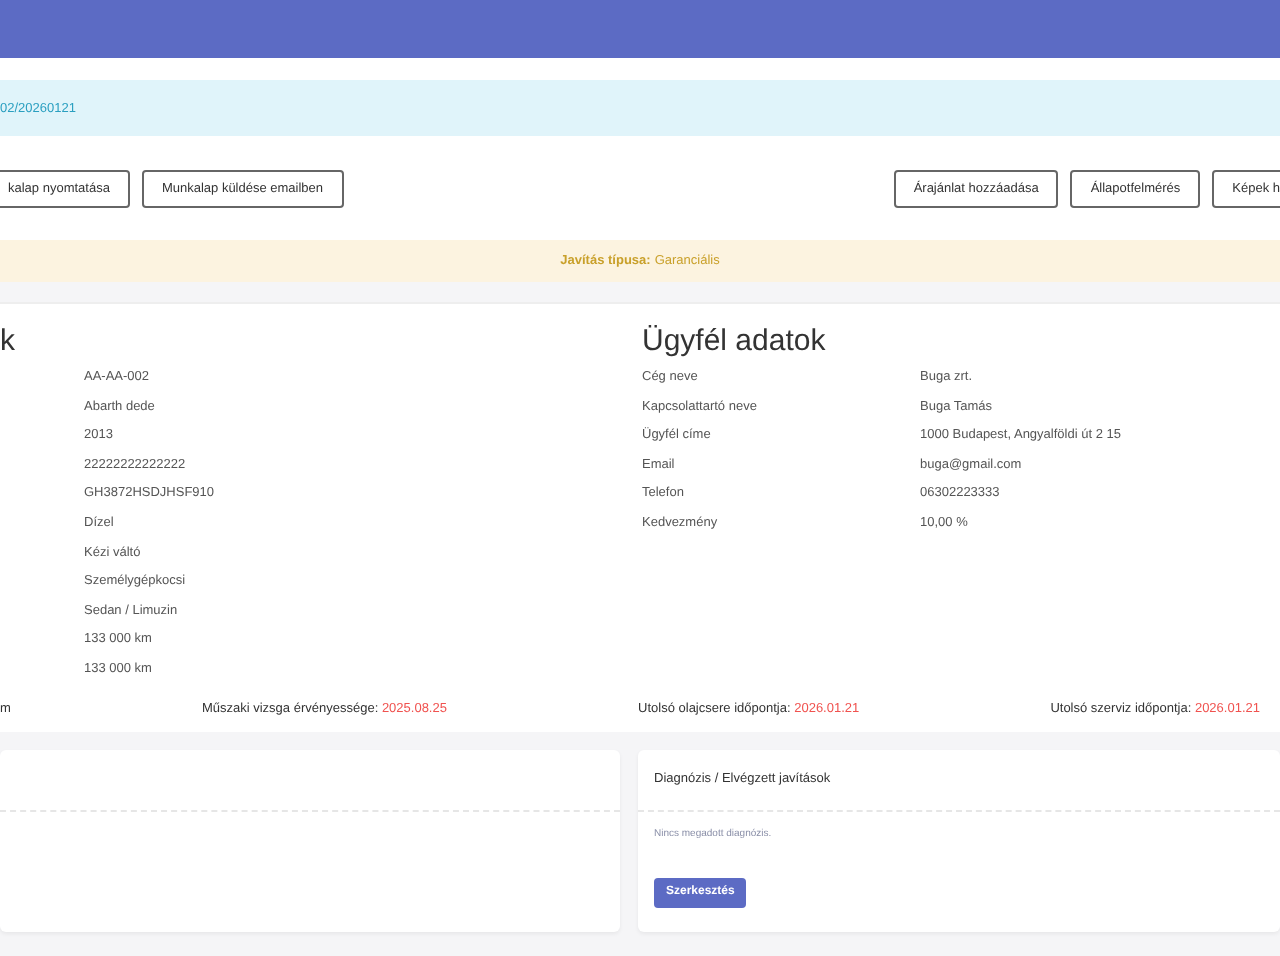 The image size is (1280, 956). Describe the element at coordinates (735, 342) in the screenshot. I see `section-title: Ügyfél adatok` at that location.